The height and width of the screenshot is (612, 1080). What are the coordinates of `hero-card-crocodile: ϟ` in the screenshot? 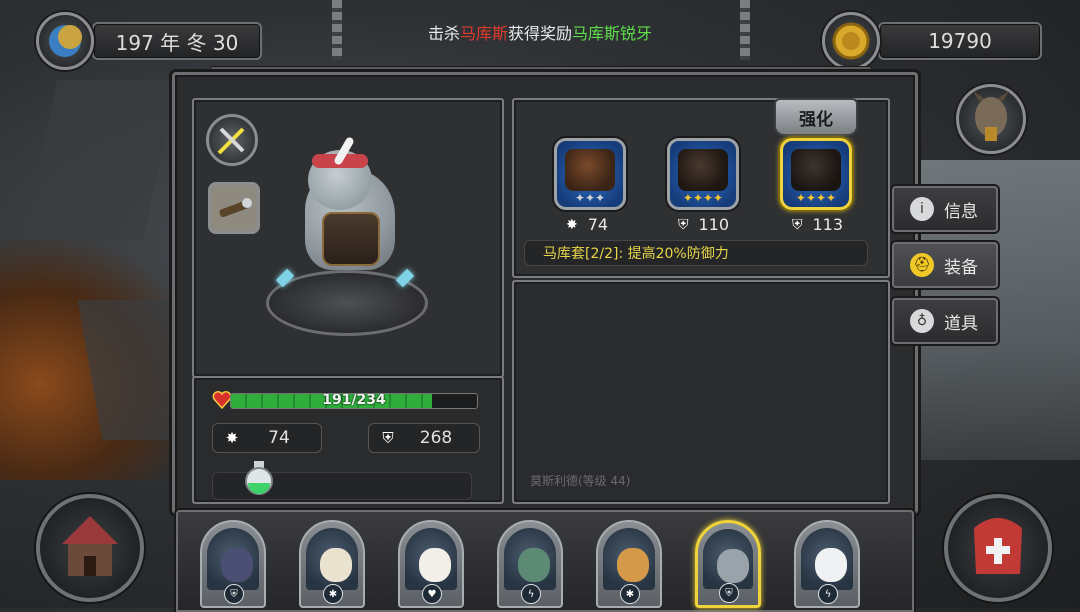 It's located at (530, 564).